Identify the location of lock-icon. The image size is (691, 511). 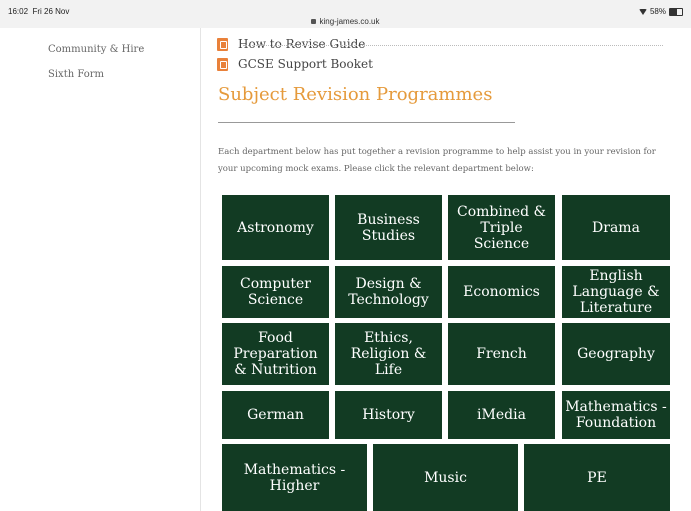
(314, 22).